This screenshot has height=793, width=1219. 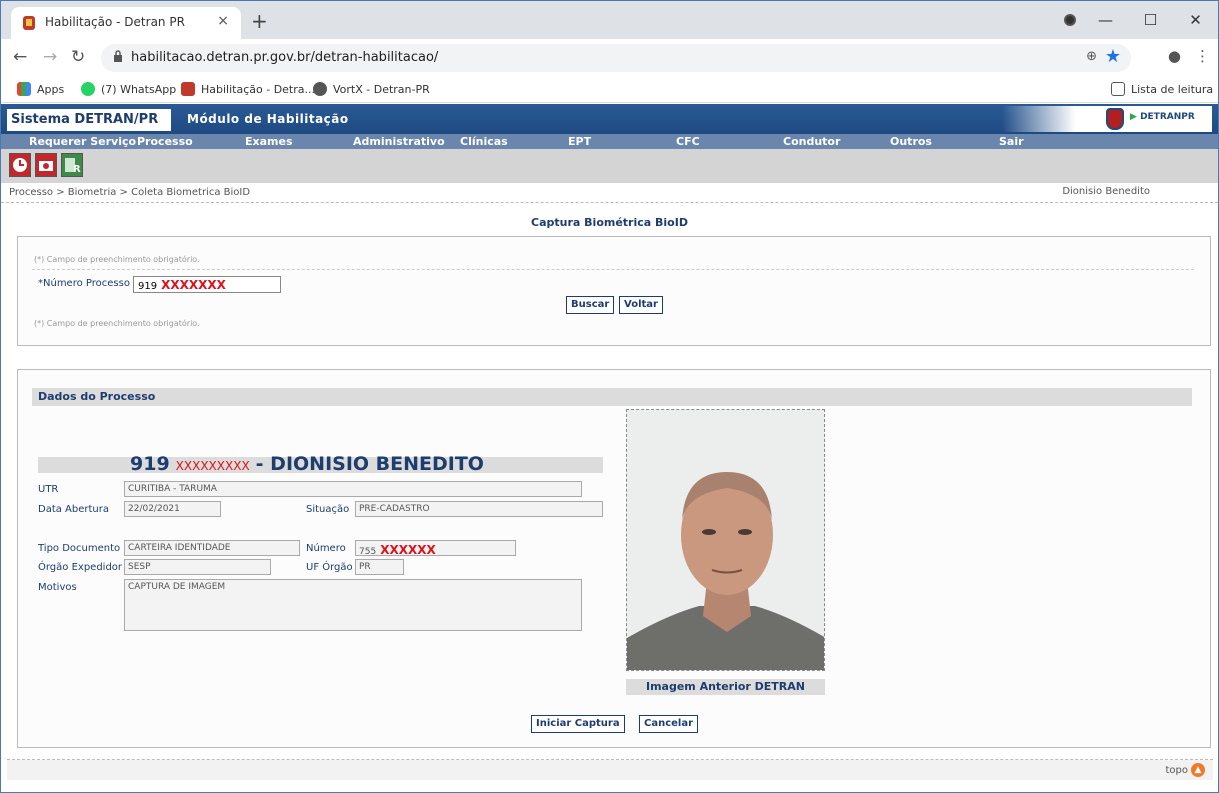 What do you see at coordinates (579, 141) in the screenshot?
I see `menu-ept: EPT` at bounding box center [579, 141].